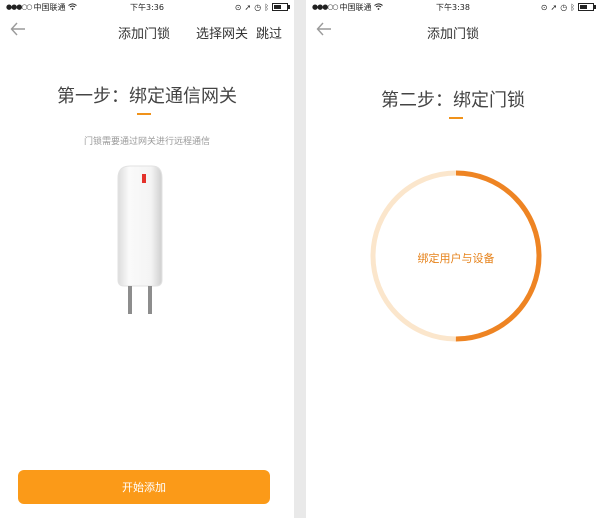 The image size is (600, 518). I want to click on step-subtitle: 门锁需要通过网关进行远程通信, so click(146, 142).